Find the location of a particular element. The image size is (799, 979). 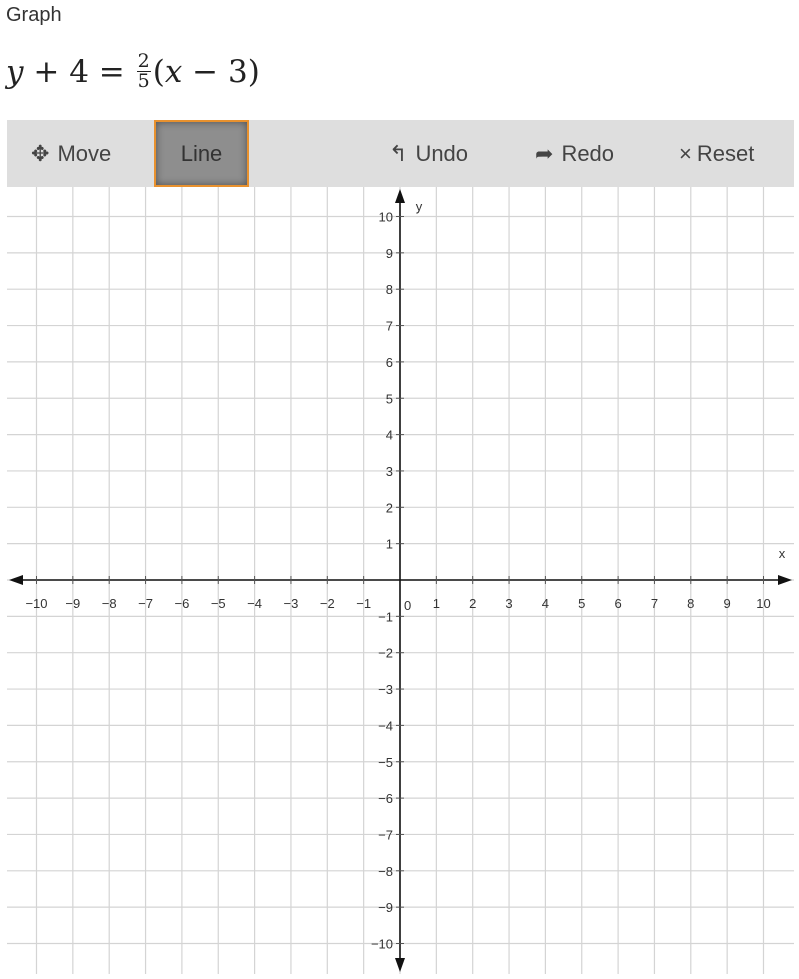

redo-arrow-icon: ➦ is located at coordinates (544, 153).